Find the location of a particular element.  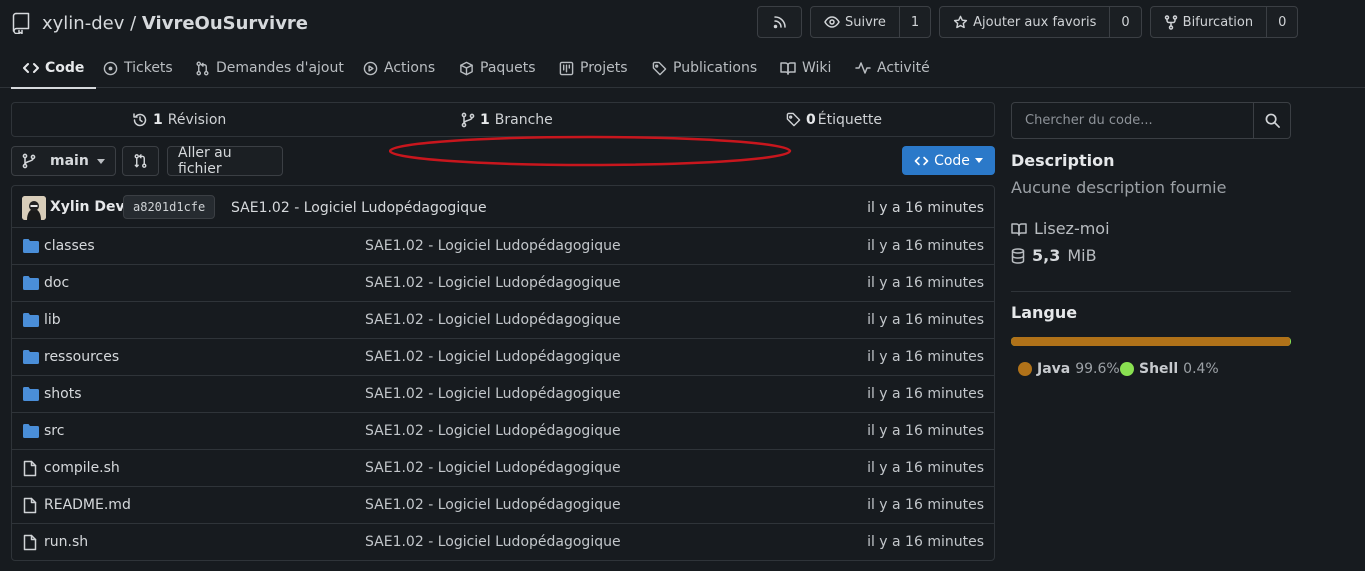

language-java: Java 99.6% is located at coordinates (1069, 369).